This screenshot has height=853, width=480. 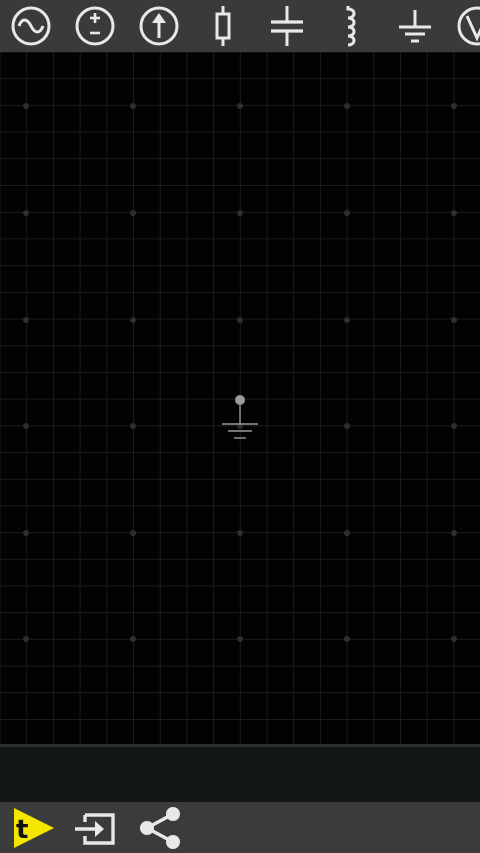 I want to click on ground-tool, so click(x=415, y=26).